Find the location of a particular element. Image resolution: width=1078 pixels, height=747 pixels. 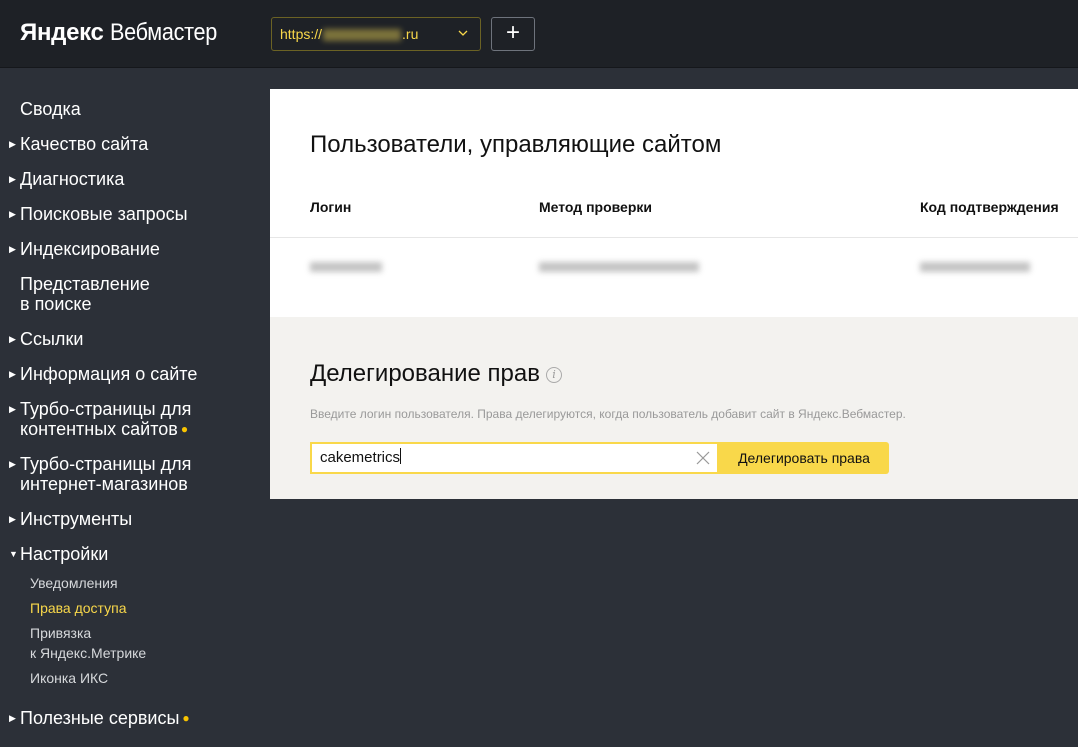

users-title: Пользователи, управляющие сайтом is located at coordinates (516, 144).